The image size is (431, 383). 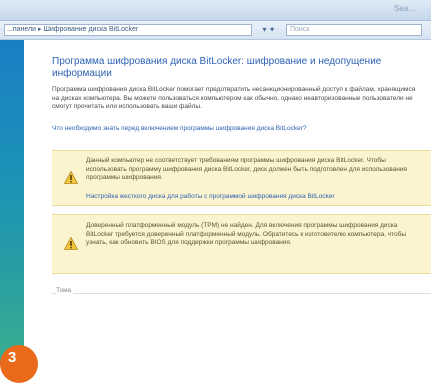 What do you see at coordinates (12, 202) in the screenshot?
I see `left-navigation-pane` at bounding box center [12, 202].